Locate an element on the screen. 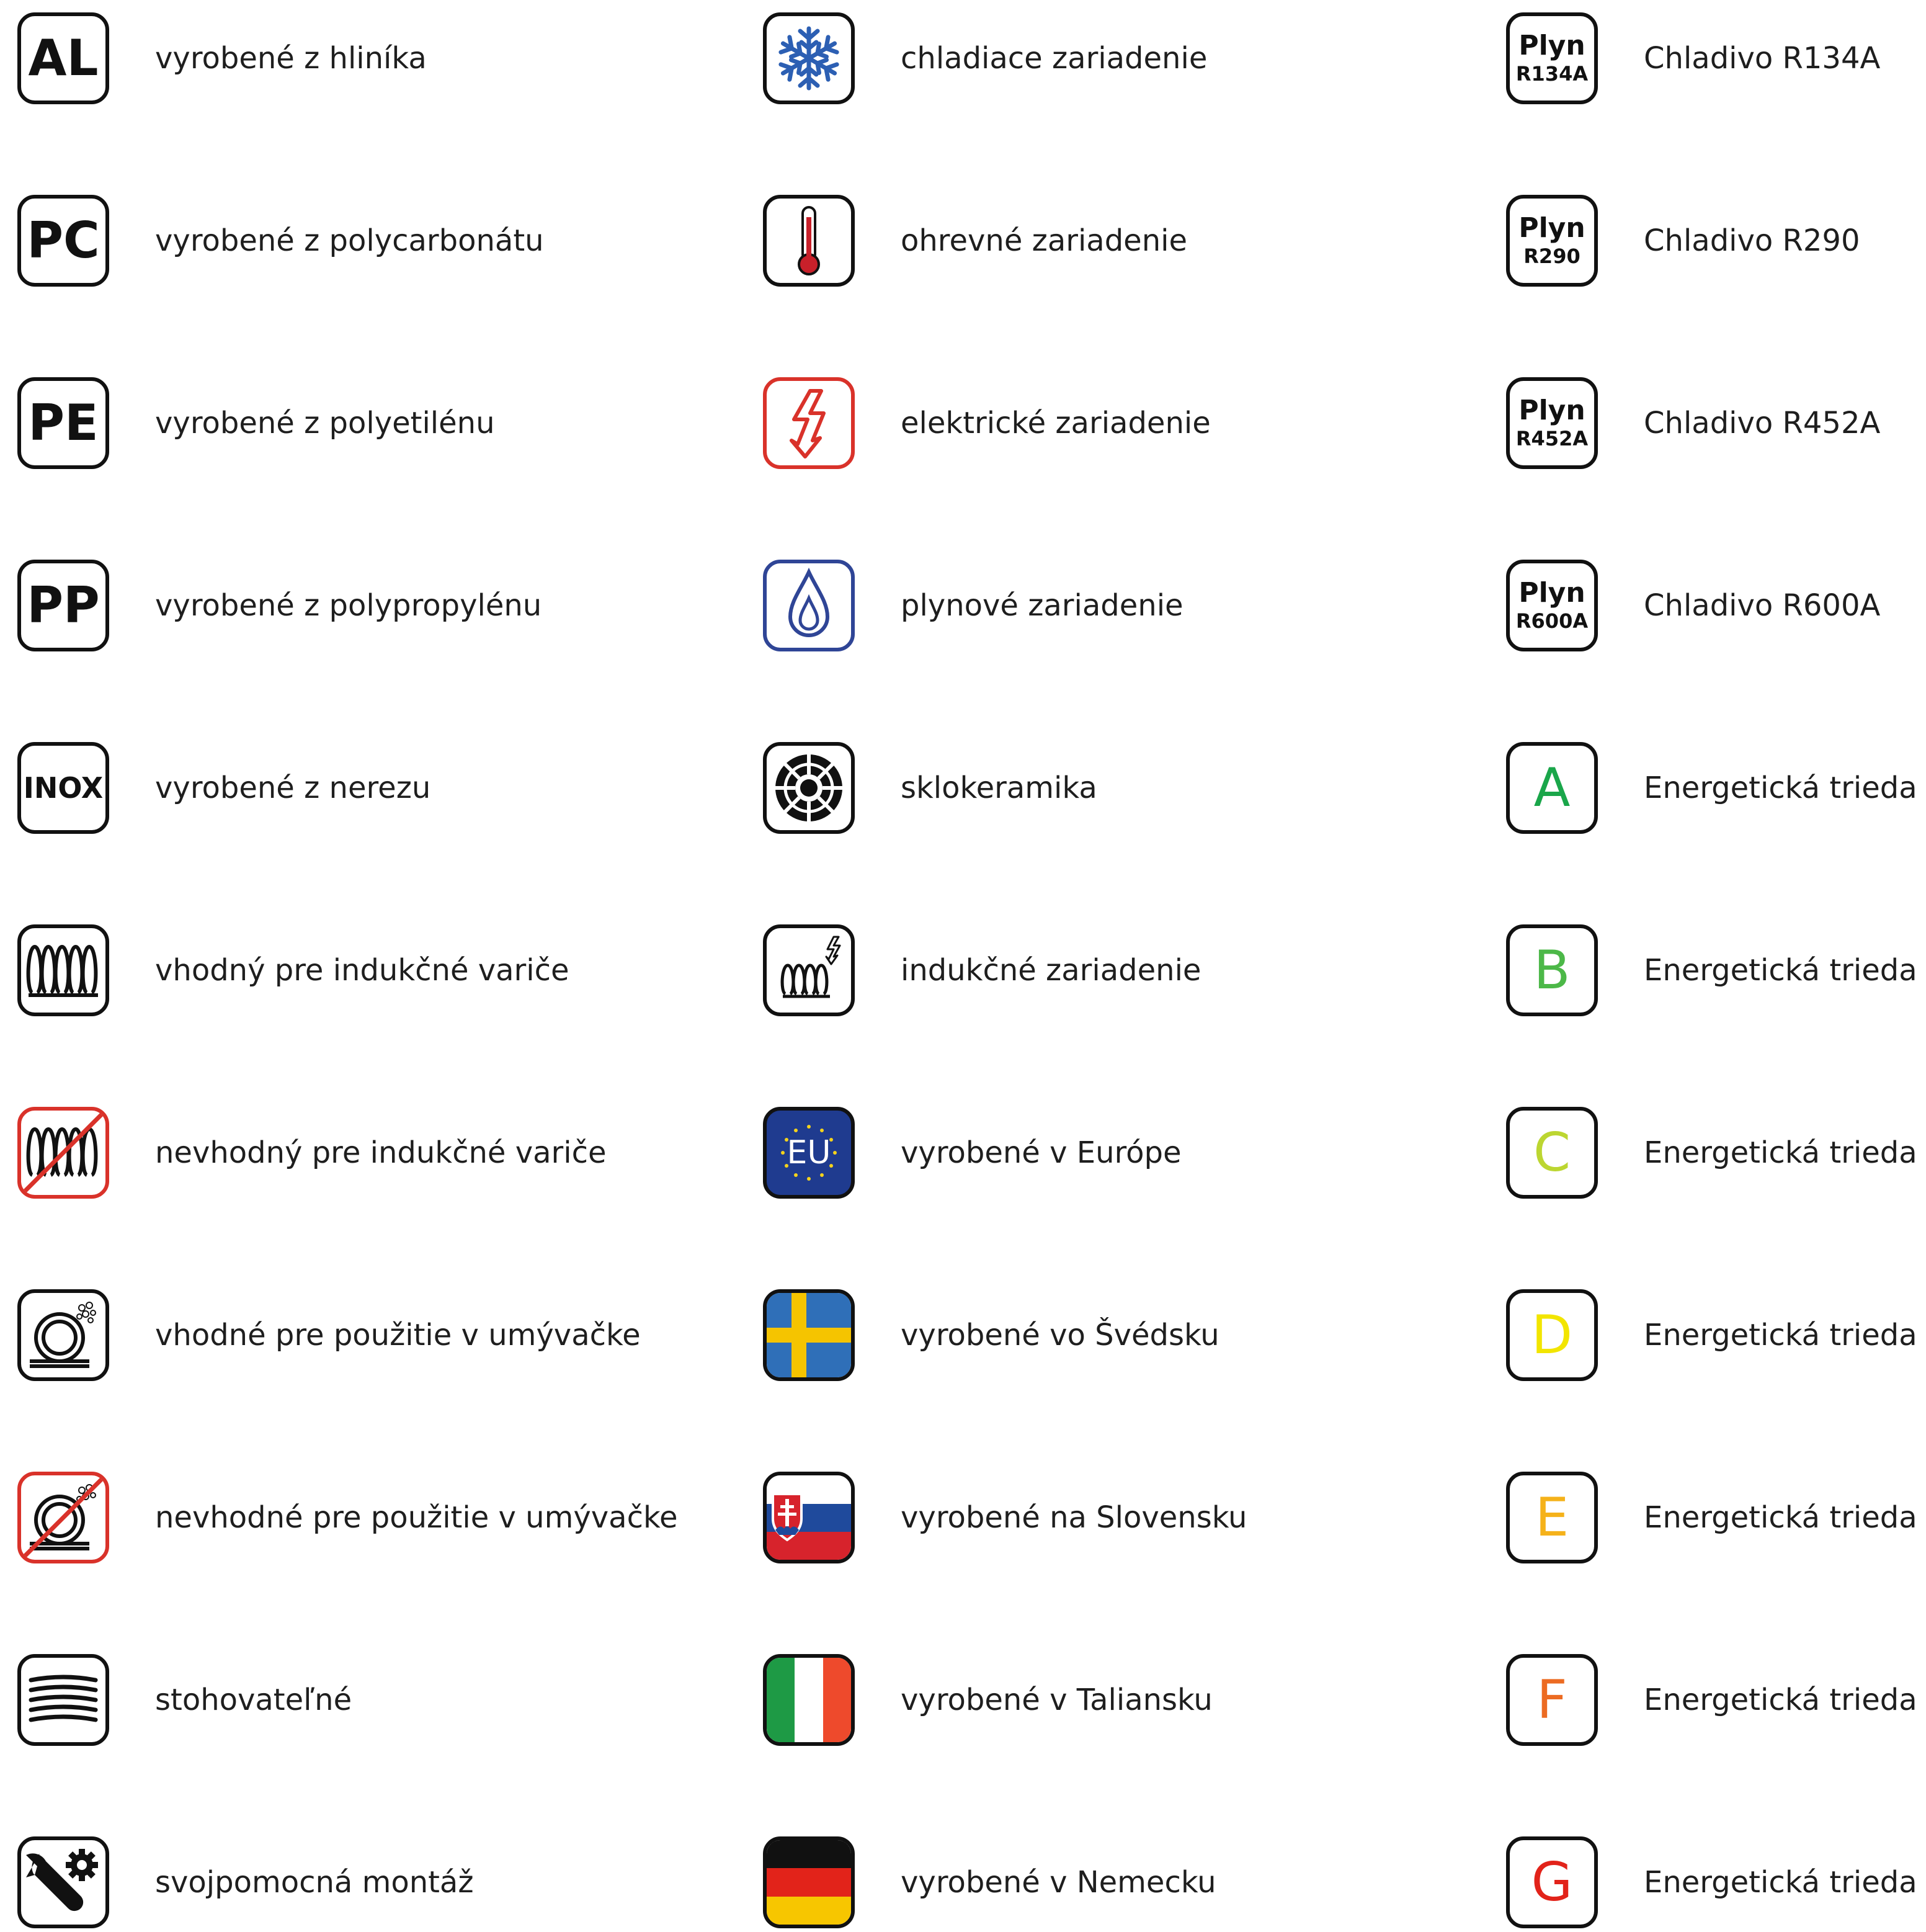 The width and height of the screenshot is (1926, 1932). energy-letter: C is located at coordinates (1552, 1153).